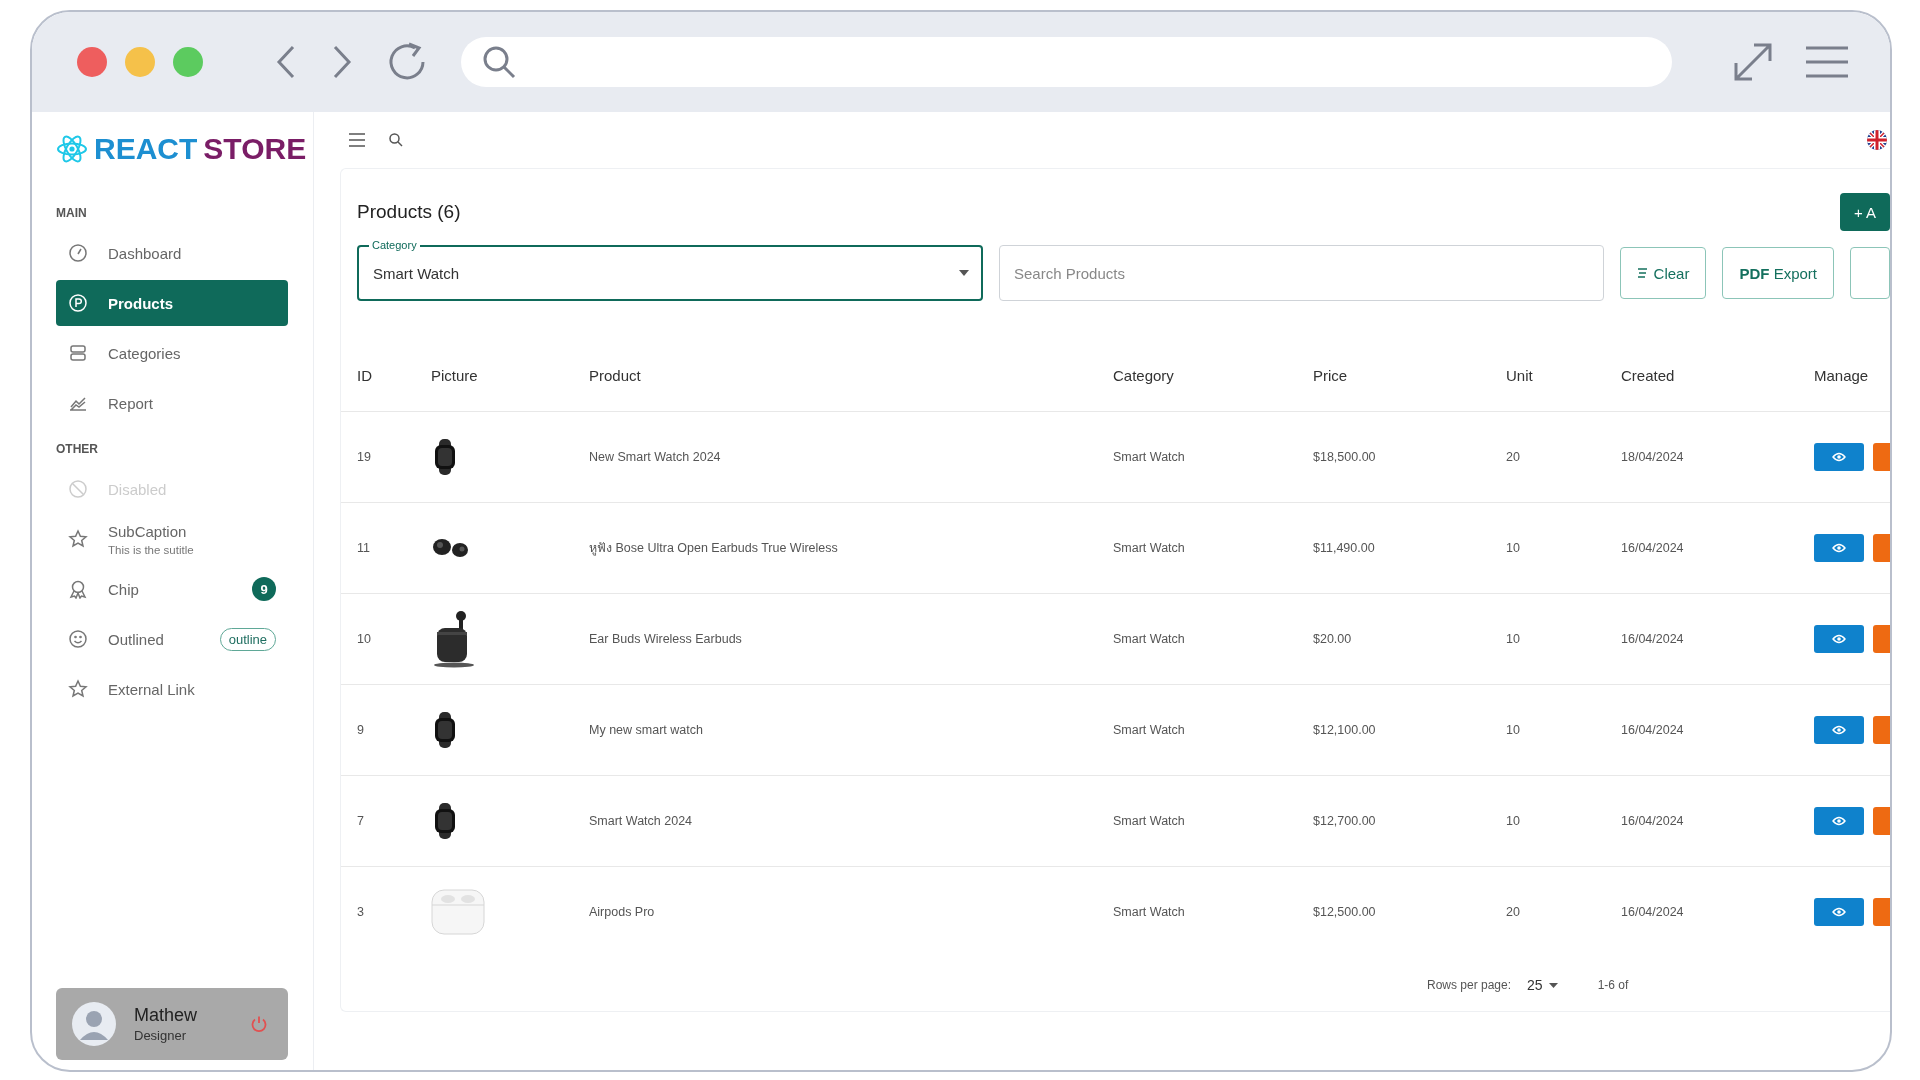 Image resolution: width=1920 pixels, height=1080 pixels. What do you see at coordinates (172, 589) in the screenshot?
I see `sidebar-item: Chip 9` at bounding box center [172, 589].